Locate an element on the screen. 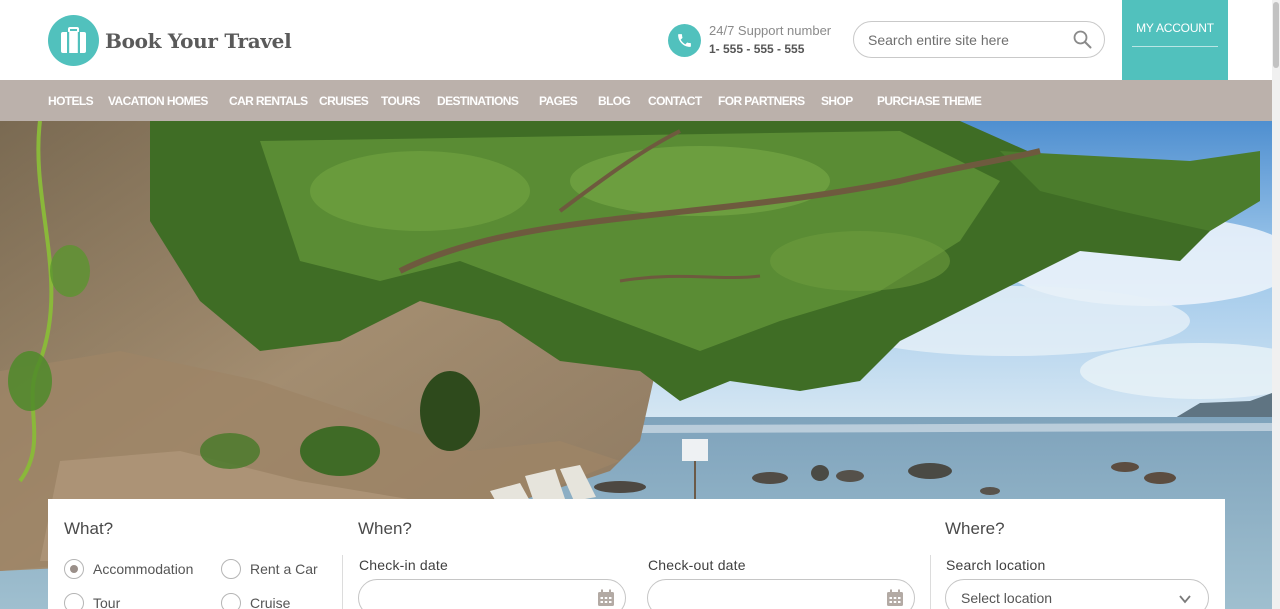 The image size is (1280, 609). nav-destinations: DESTINATIONS is located at coordinates (478, 101).